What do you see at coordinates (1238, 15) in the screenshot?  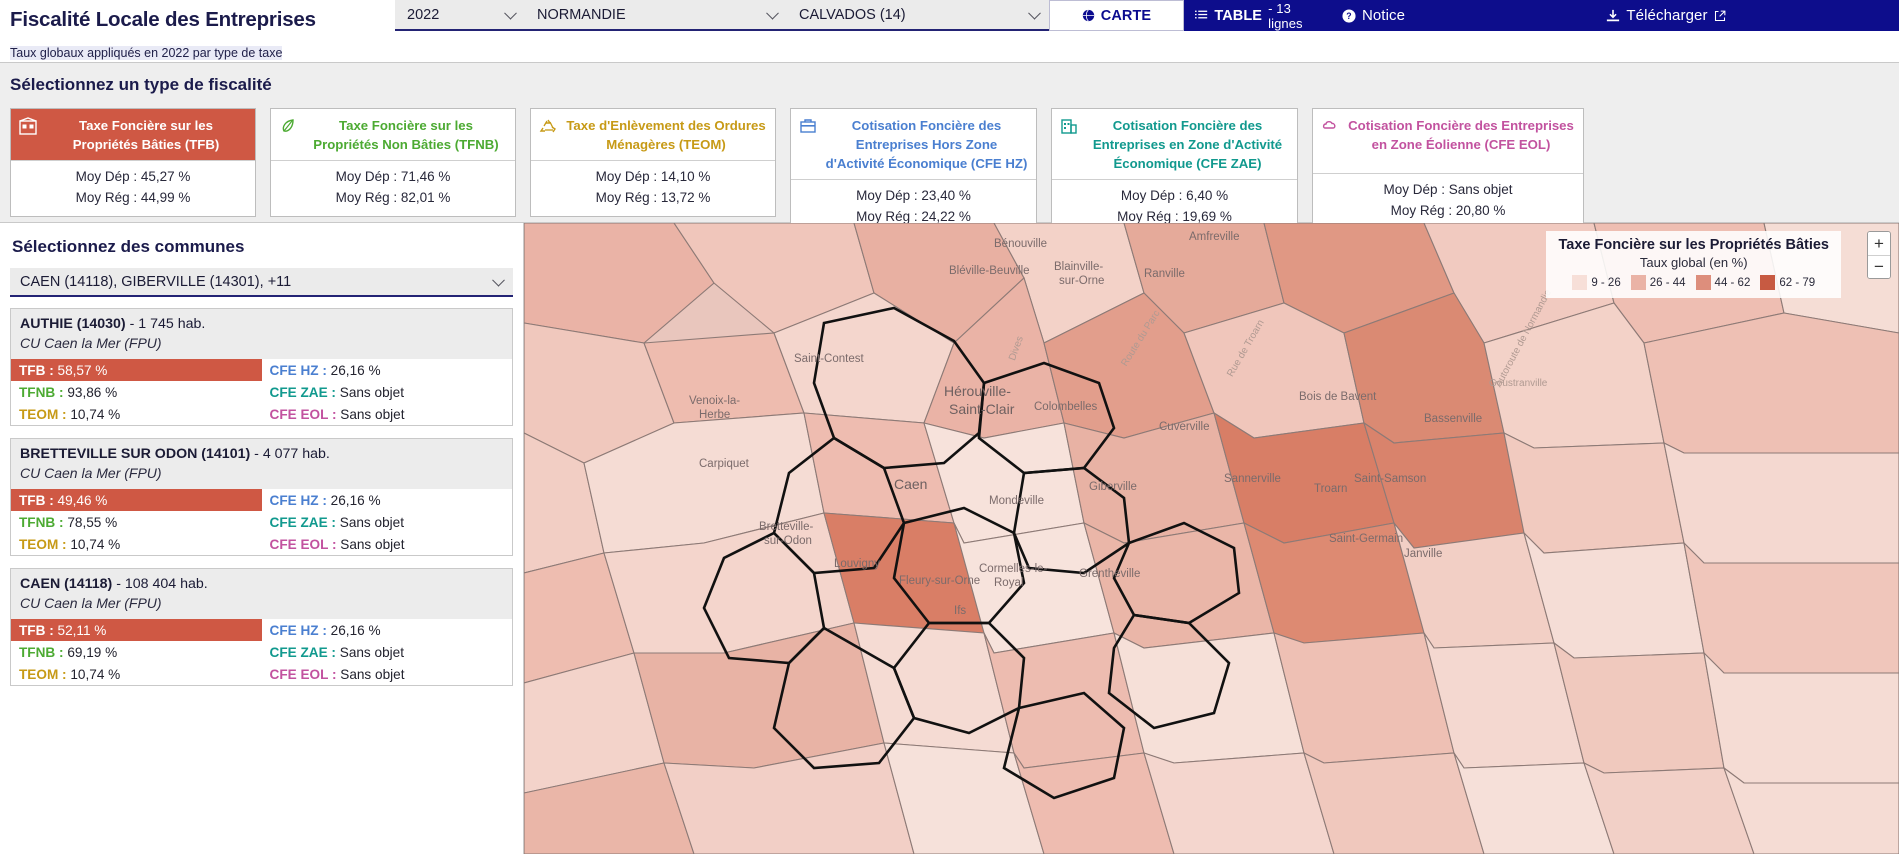 I see `tab-table-label: TABLE` at bounding box center [1238, 15].